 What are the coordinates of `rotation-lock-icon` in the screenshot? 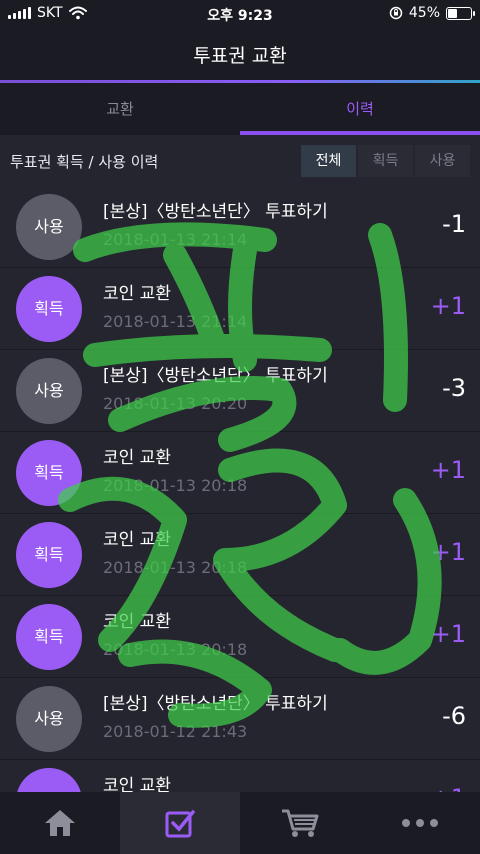 It's located at (396, 13).